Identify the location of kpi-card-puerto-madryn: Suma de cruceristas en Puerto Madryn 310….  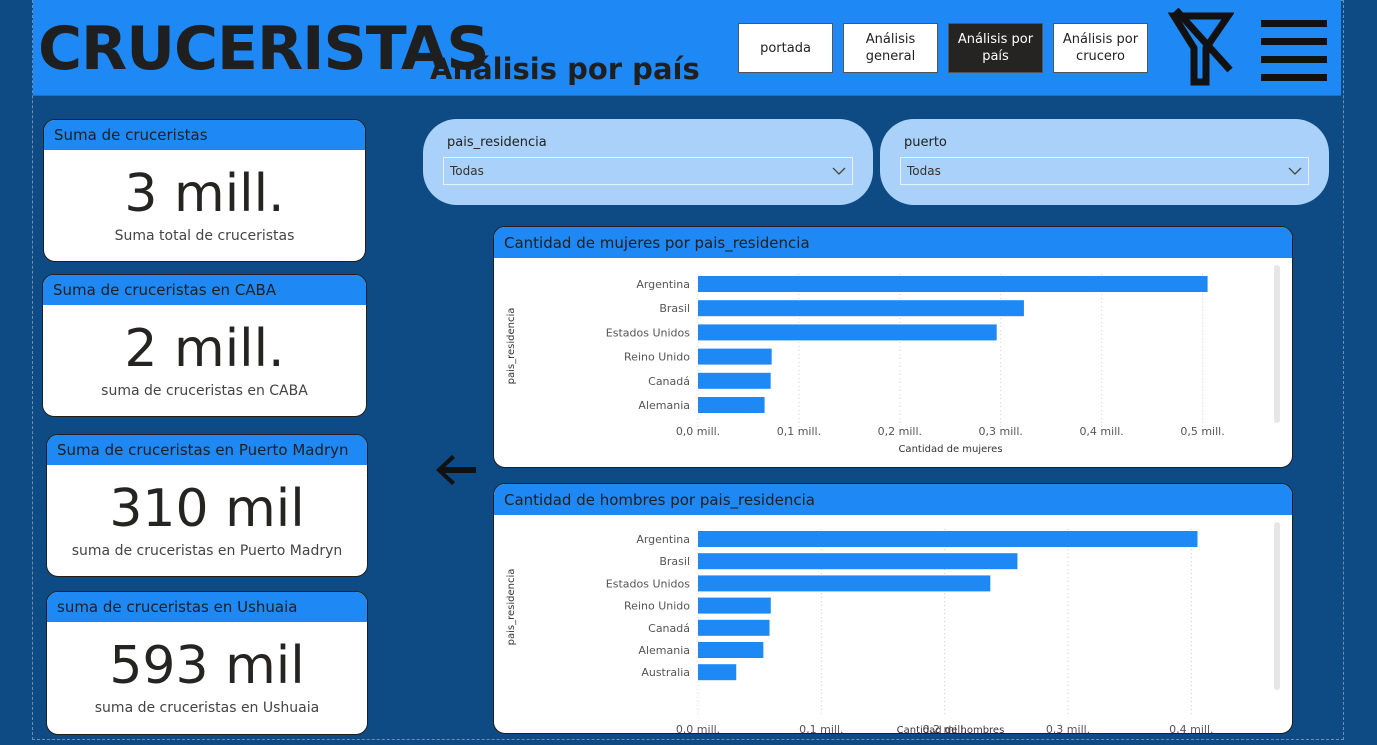
(207, 505).